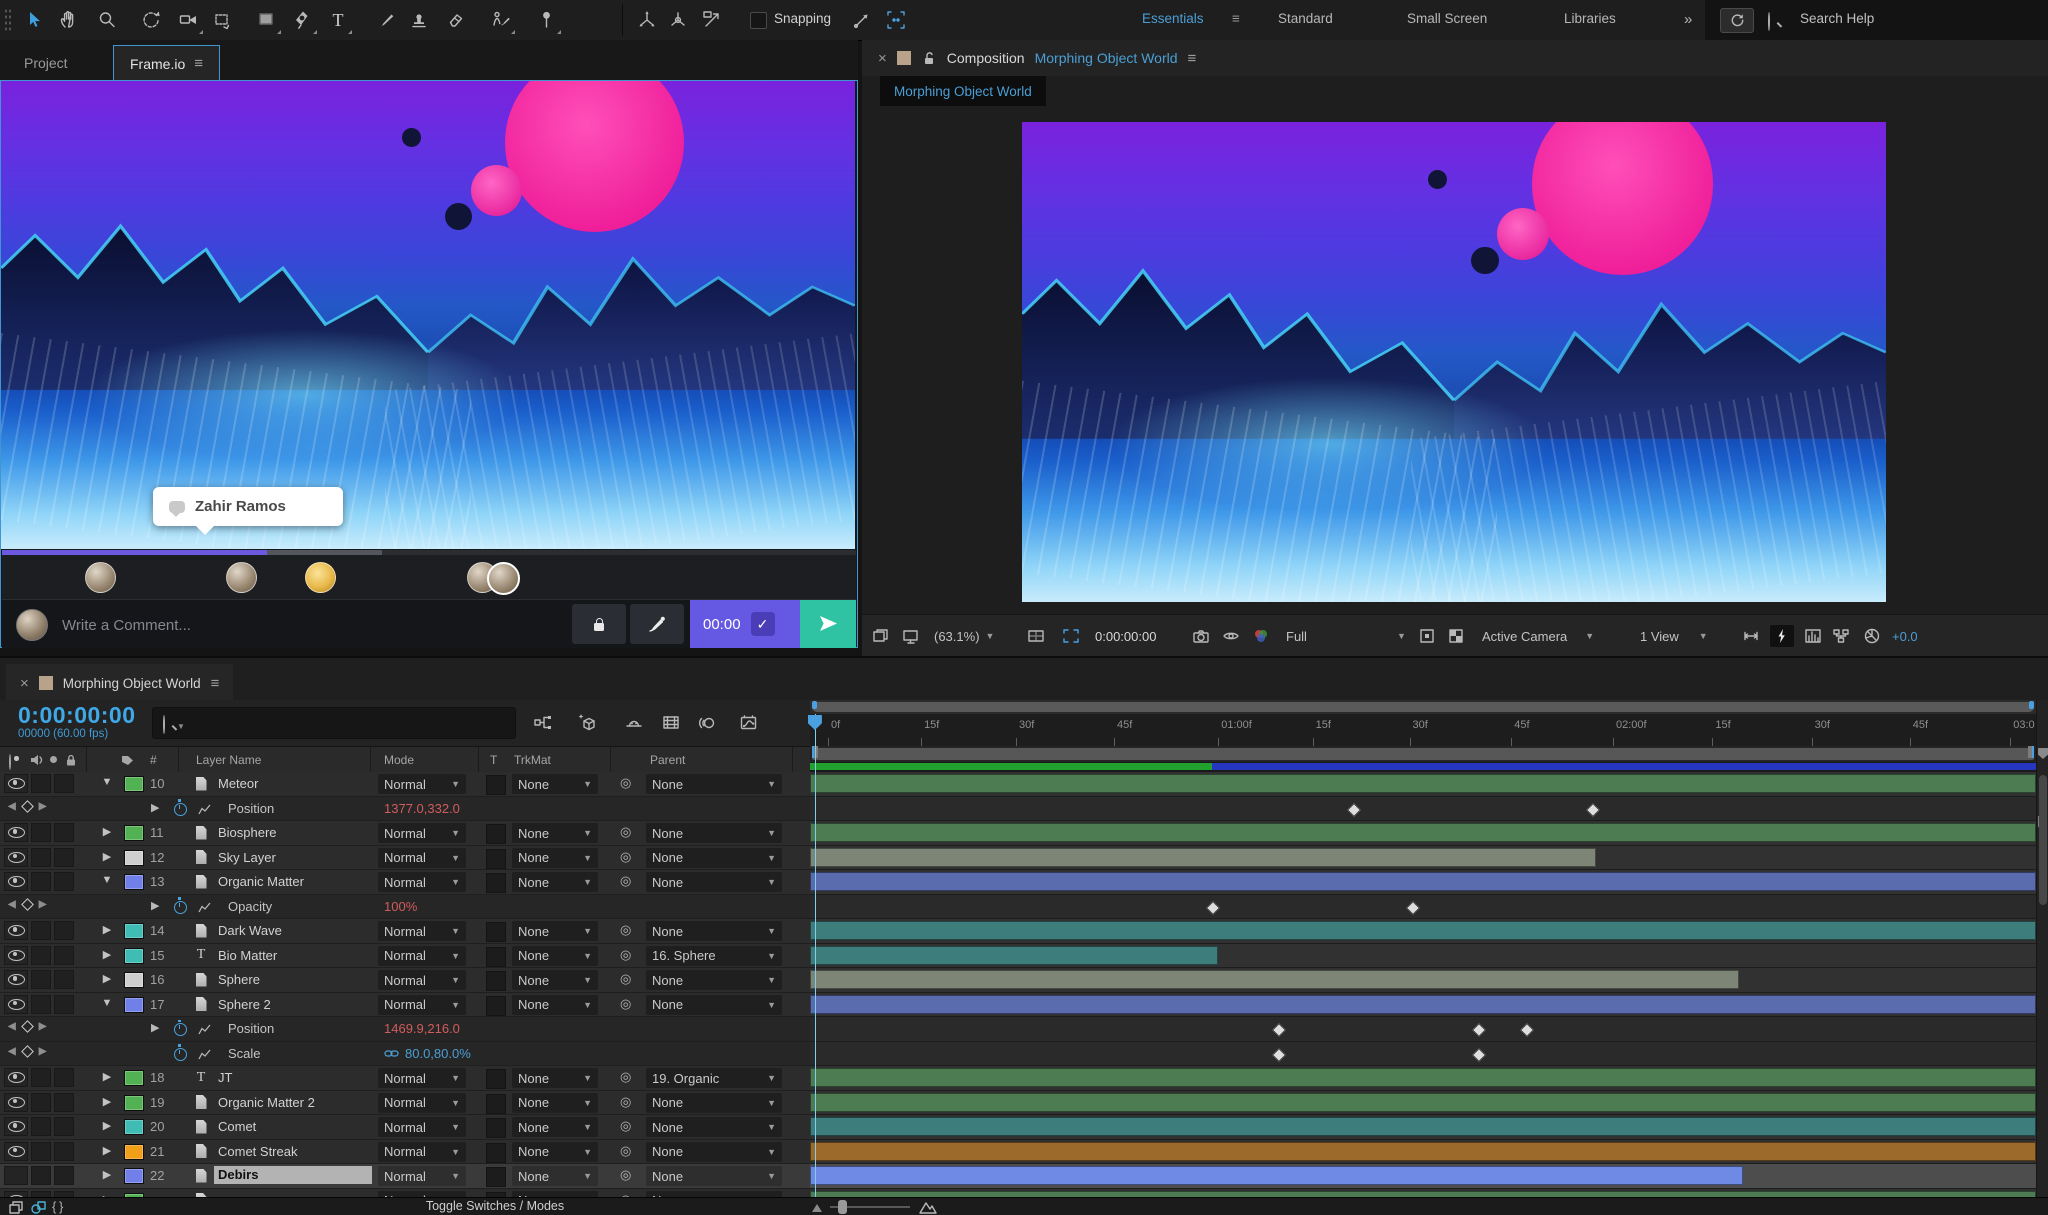 This screenshot has width=2048, height=1215. Describe the element at coordinates (625, 881) in the screenshot. I see `parent-pickwhip-icon: ◎` at that location.